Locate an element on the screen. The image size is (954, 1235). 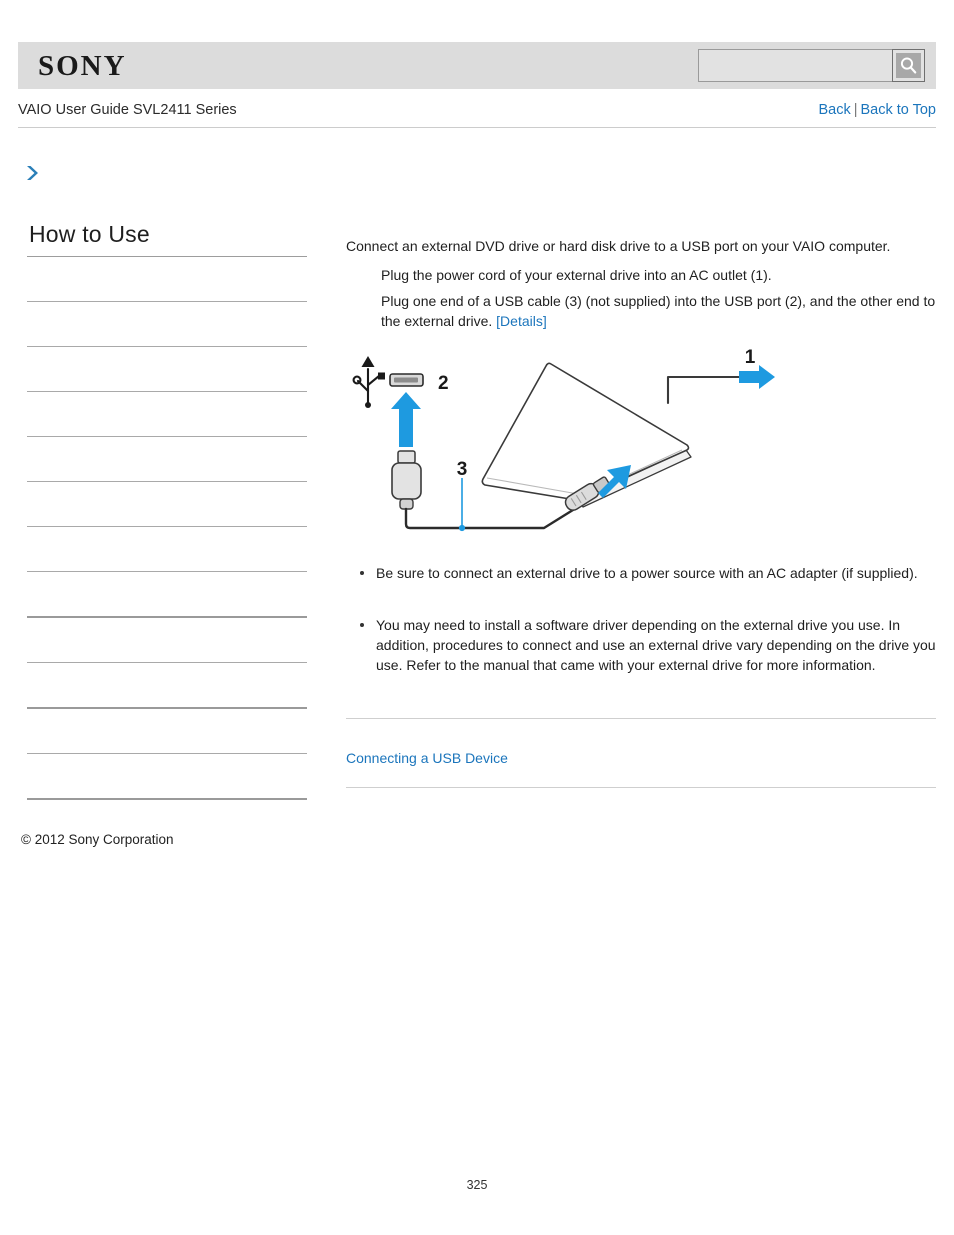
chevron-right-icon is located at coordinates (33, 173).